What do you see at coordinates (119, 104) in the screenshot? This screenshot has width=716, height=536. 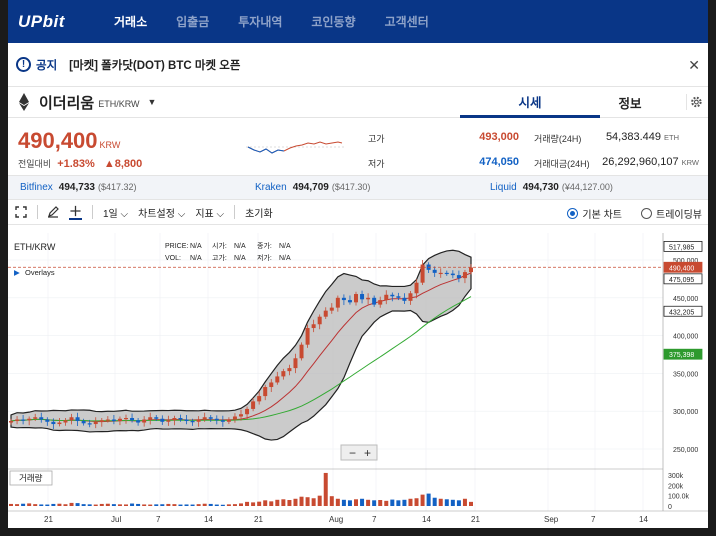 I see `coin-pair: ETH/KRW` at bounding box center [119, 104].